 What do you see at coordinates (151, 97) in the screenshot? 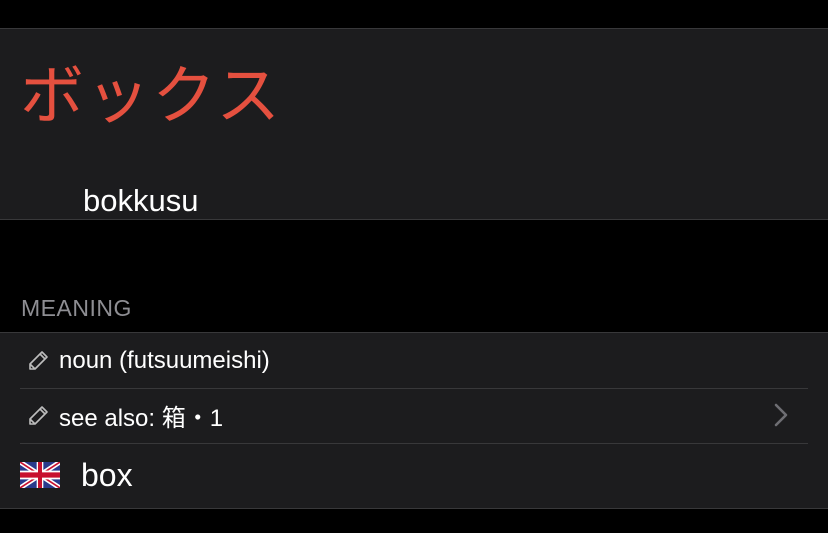
I see `entry-kana: ボックス` at bounding box center [151, 97].